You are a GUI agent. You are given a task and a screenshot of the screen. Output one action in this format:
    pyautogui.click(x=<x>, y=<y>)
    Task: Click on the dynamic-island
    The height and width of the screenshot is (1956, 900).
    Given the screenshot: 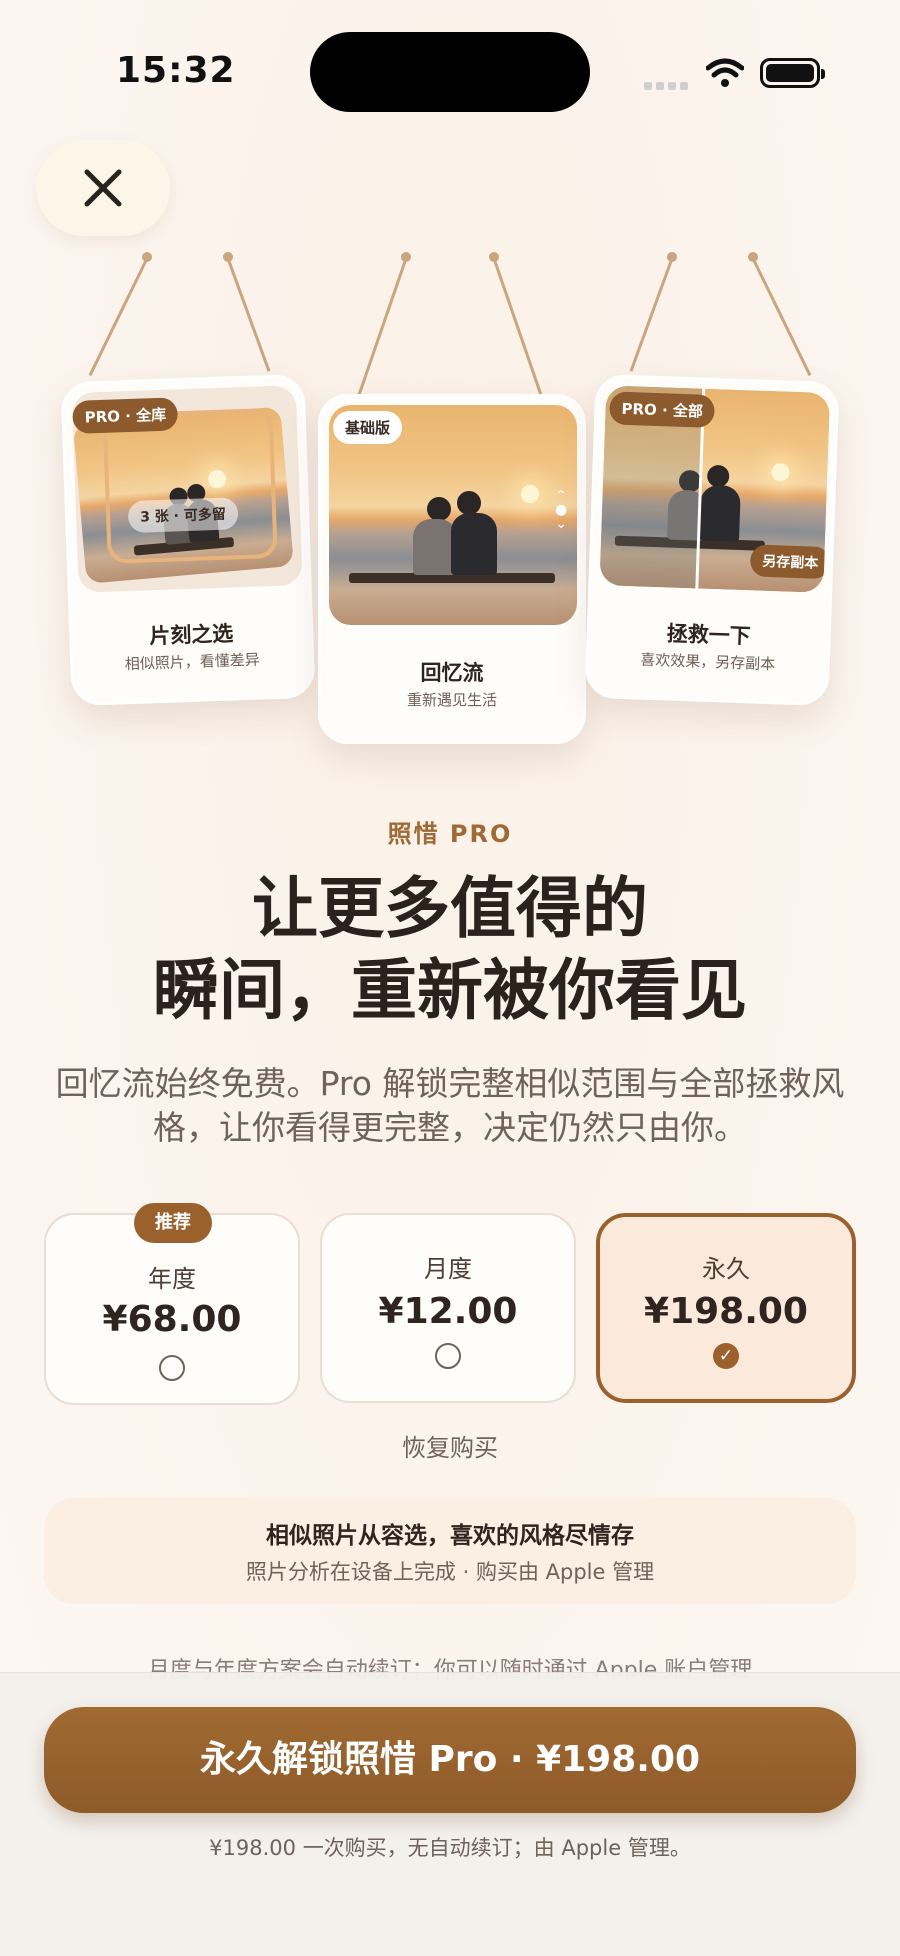 What is the action you would take?
    pyautogui.click(x=450, y=72)
    